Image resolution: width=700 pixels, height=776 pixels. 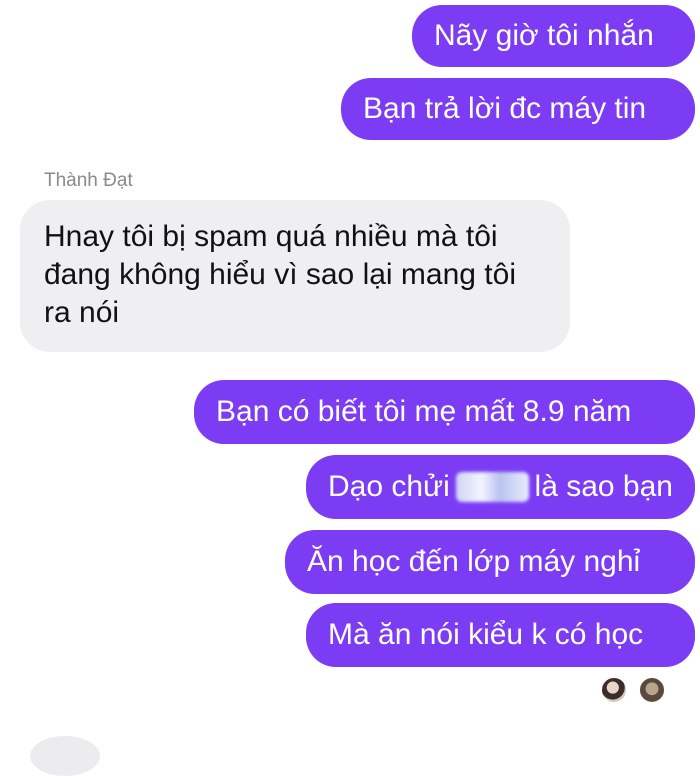 What do you see at coordinates (486, 634) in the screenshot?
I see `message-text: Mà ăn nói kiểu k có học` at bounding box center [486, 634].